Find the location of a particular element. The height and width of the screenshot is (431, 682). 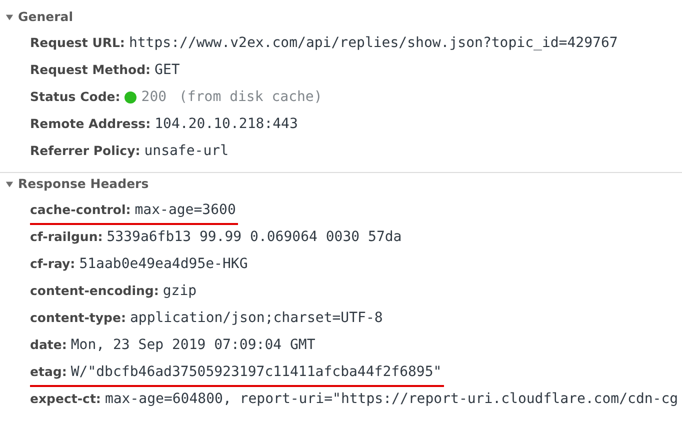

section-title: Response Headers is located at coordinates (83, 184).